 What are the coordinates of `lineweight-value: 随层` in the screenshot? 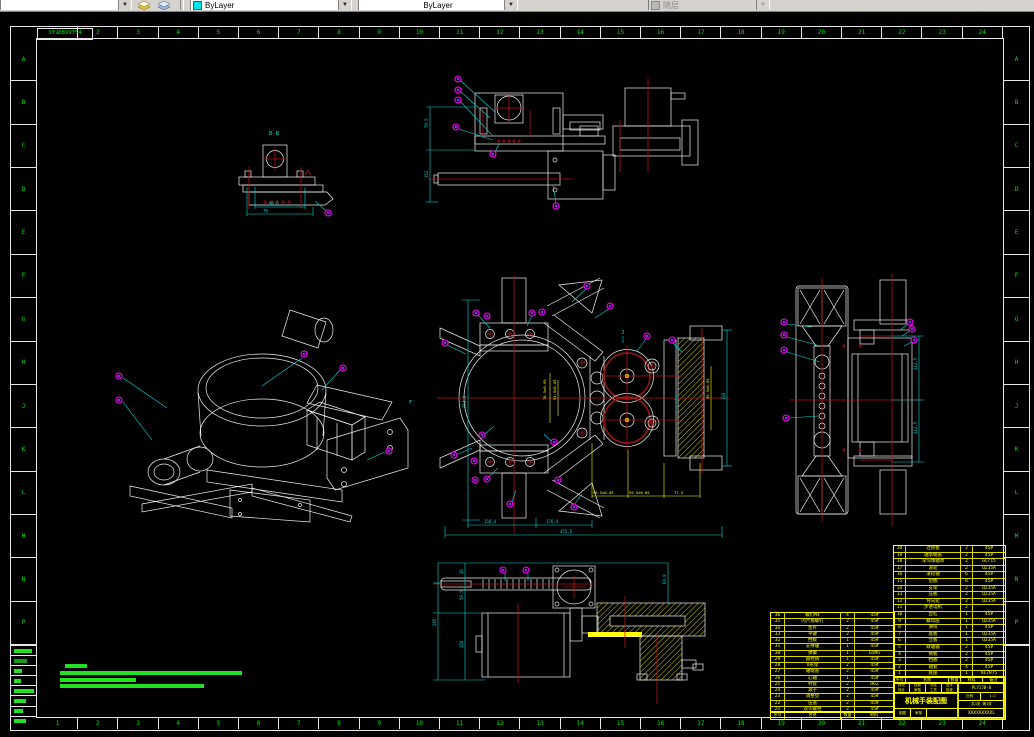 It's located at (671, 5).